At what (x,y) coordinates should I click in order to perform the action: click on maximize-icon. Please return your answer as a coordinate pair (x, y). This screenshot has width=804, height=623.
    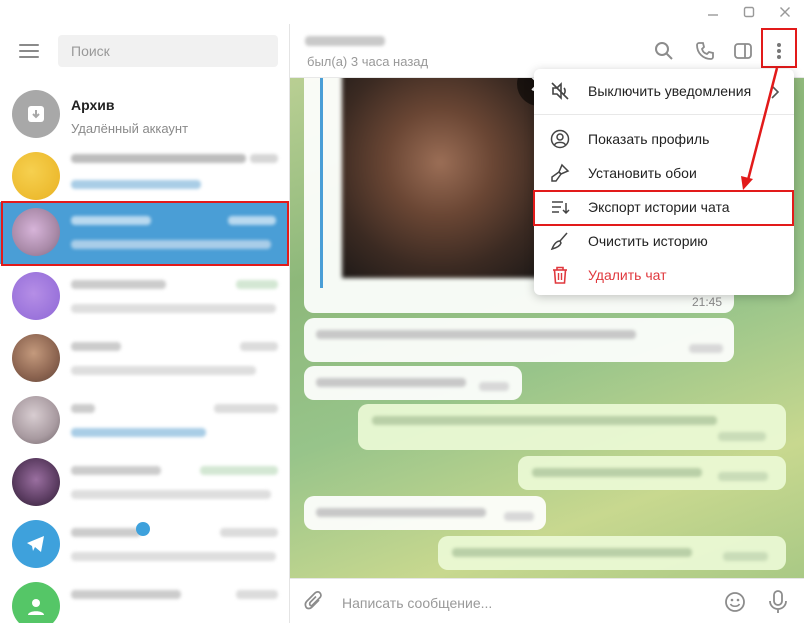
    Looking at the image, I should click on (749, 12).